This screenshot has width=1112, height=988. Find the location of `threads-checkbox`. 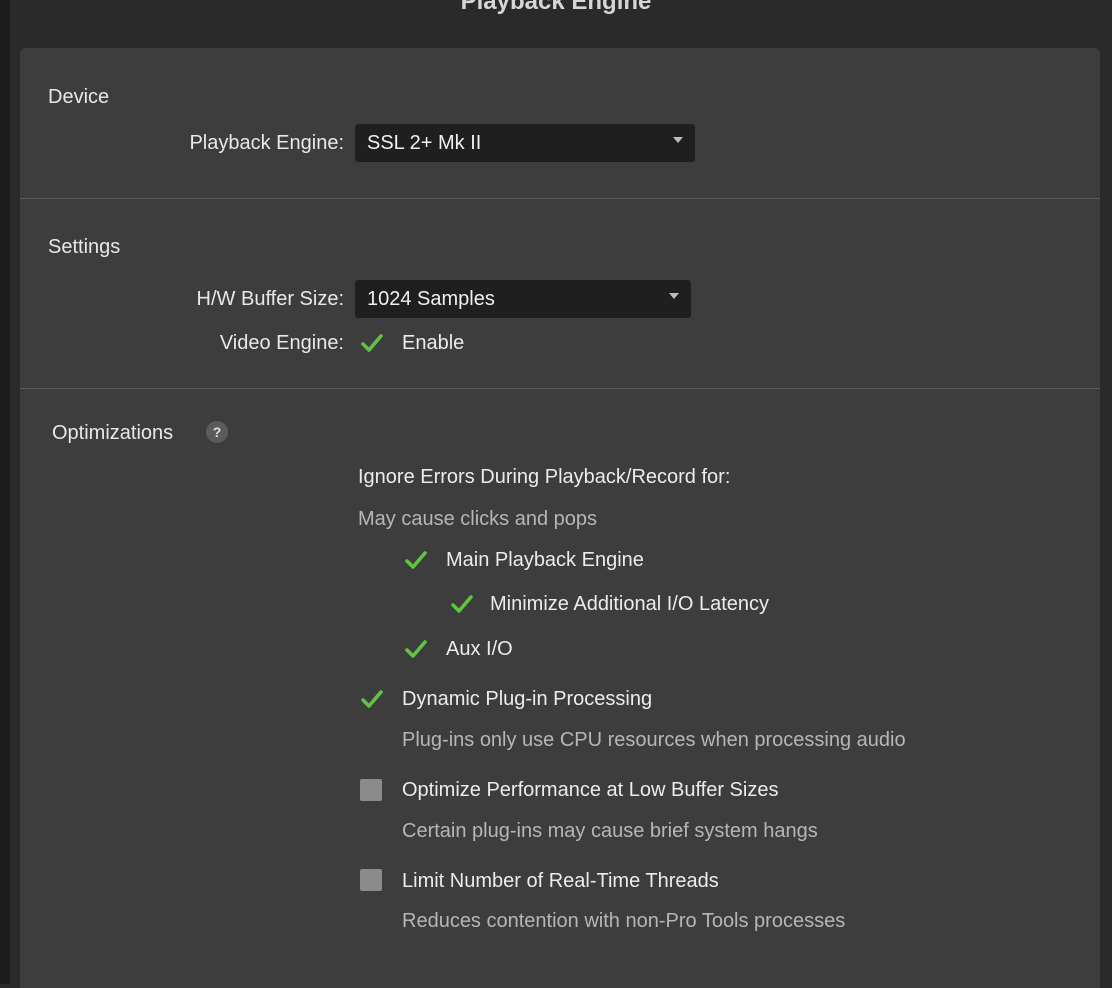

threads-checkbox is located at coordinates (371, 880).